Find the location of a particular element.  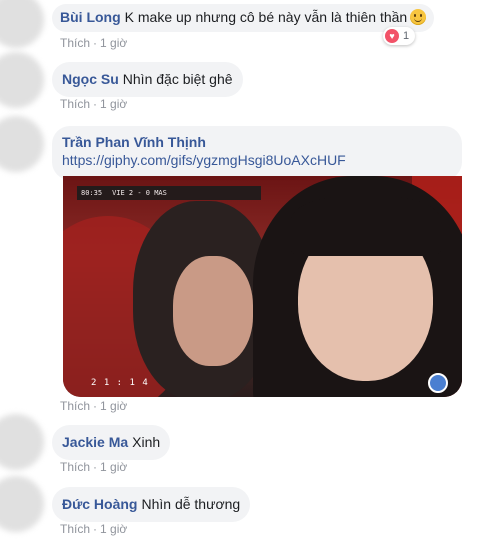

comment-author: Bùi Long is located at coordinates (90, 17).